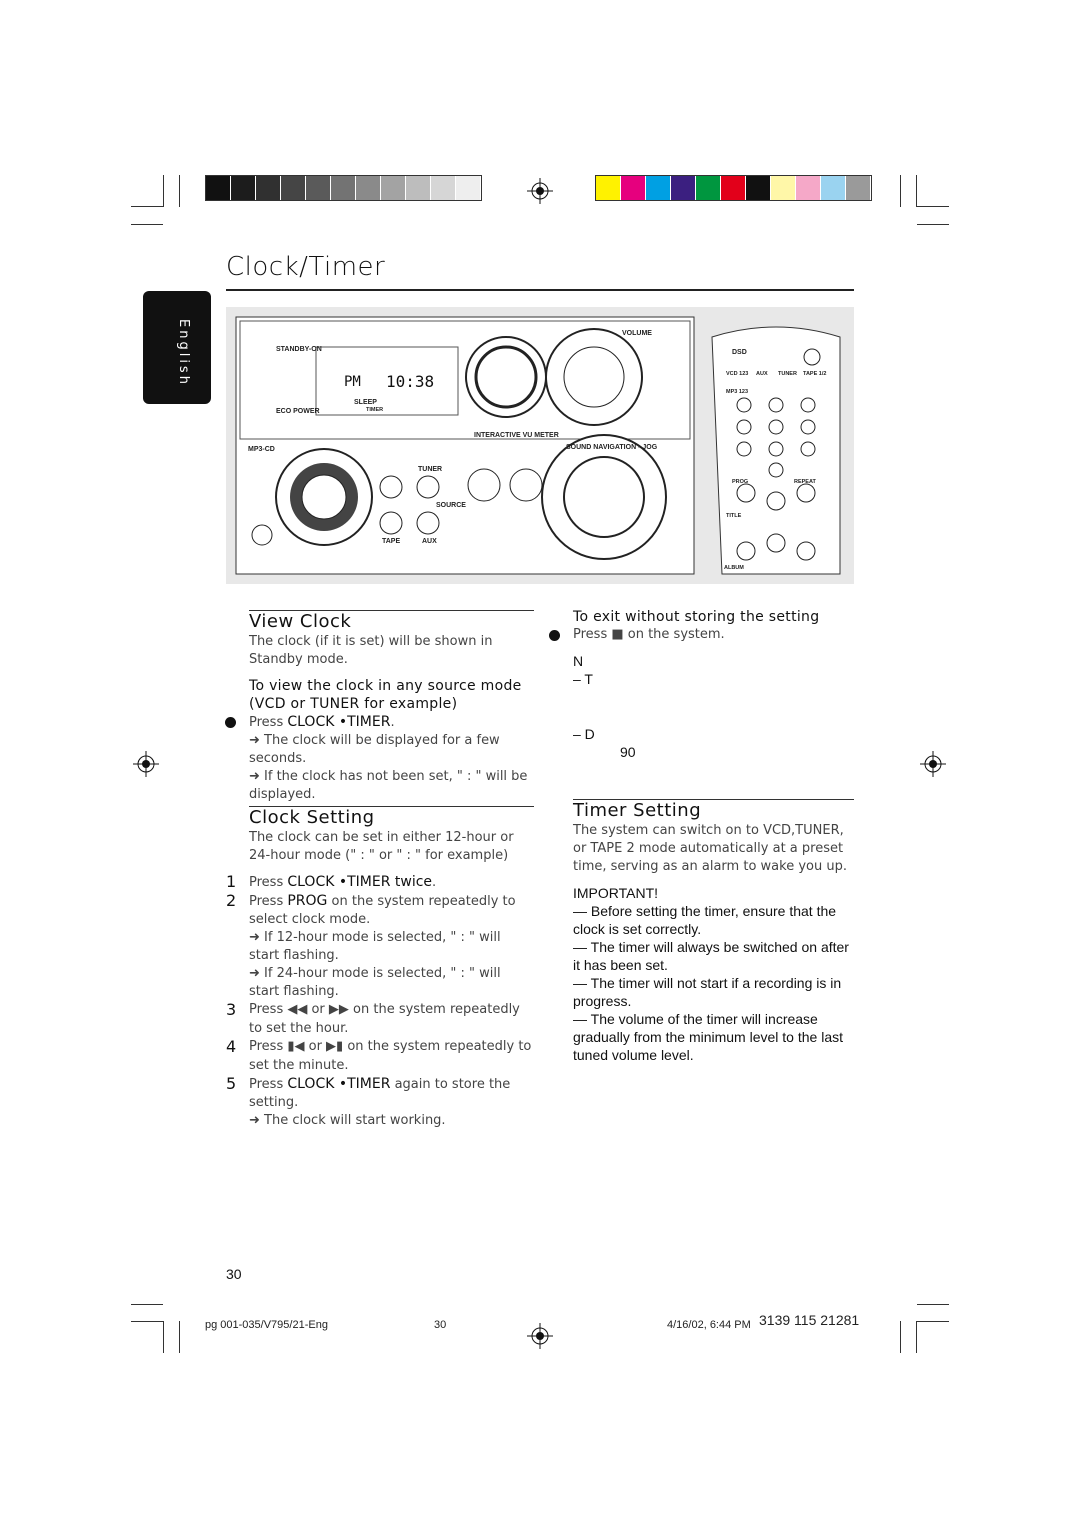 Image resolution: width=1080 pixels, height=1528 pixels. I want to click on label-standby-on: STANDBY-ON, so click(299, 349).